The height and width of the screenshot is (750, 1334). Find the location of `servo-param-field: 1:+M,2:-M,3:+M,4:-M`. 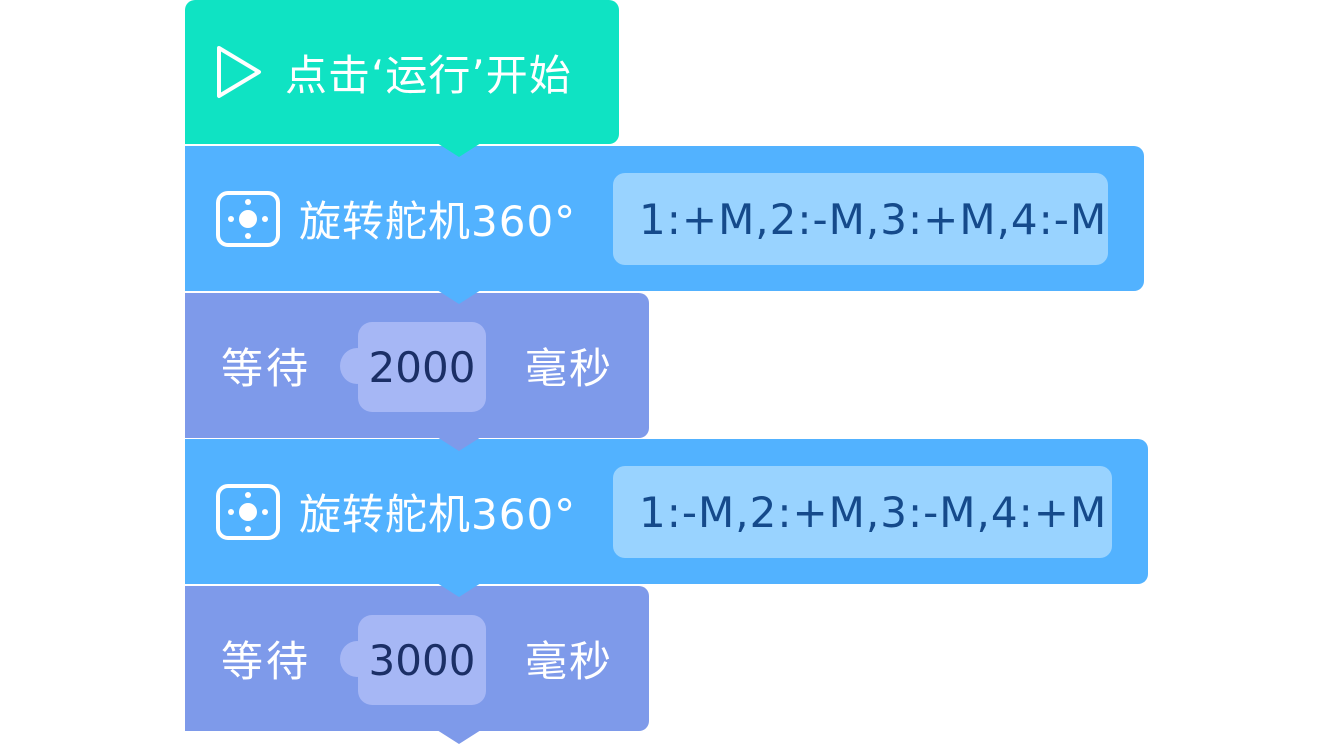

servo-param-field: 1:+M,2:-M,3:+M,4:-M is located at coordinates (860, 219).